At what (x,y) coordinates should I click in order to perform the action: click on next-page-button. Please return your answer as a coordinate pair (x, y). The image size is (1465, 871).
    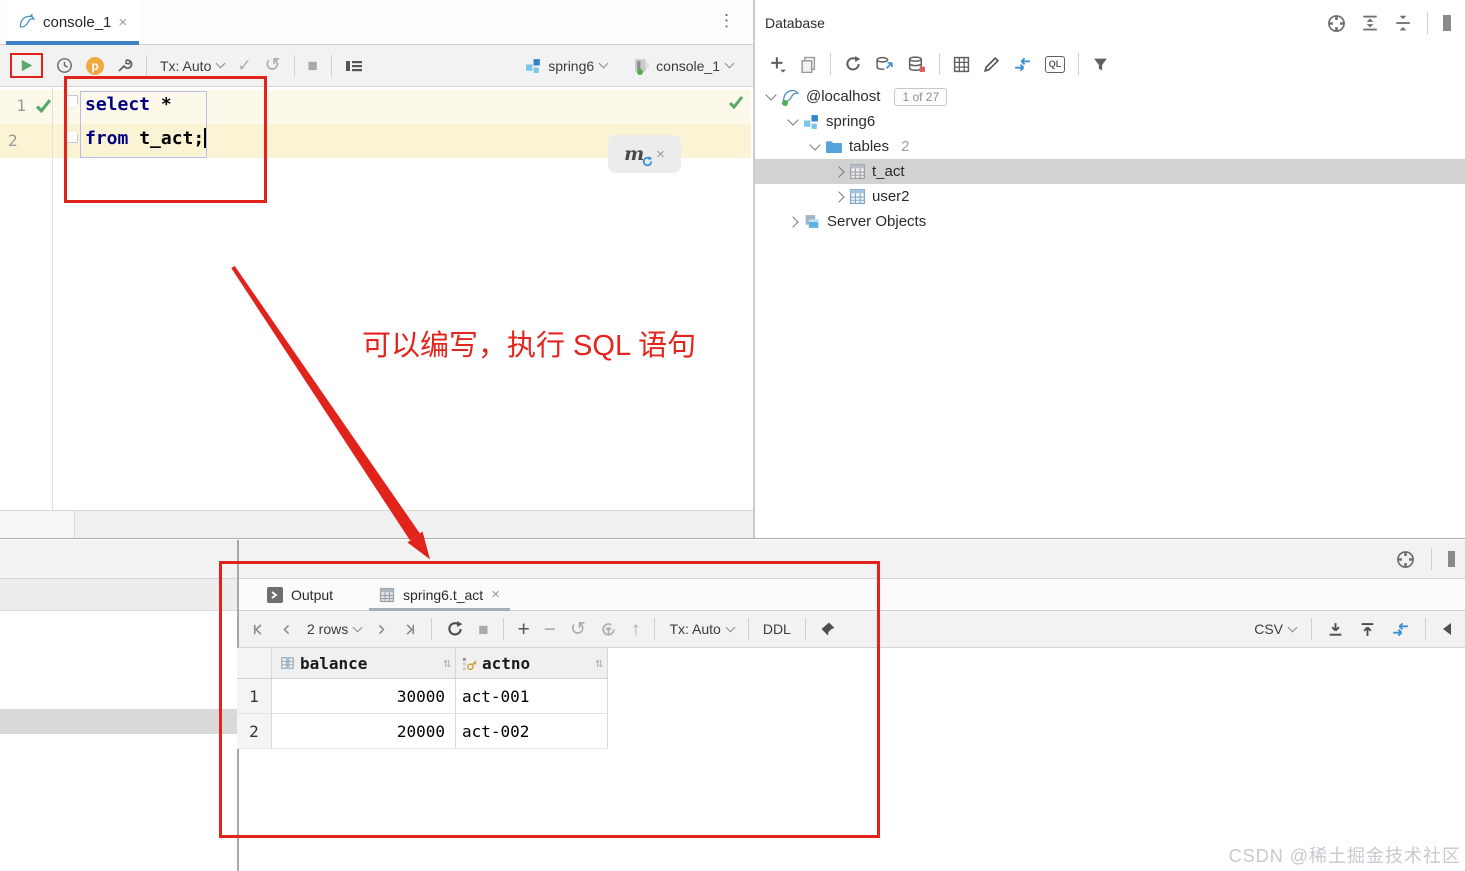
    Looking at the image, I should click on (381, 629).